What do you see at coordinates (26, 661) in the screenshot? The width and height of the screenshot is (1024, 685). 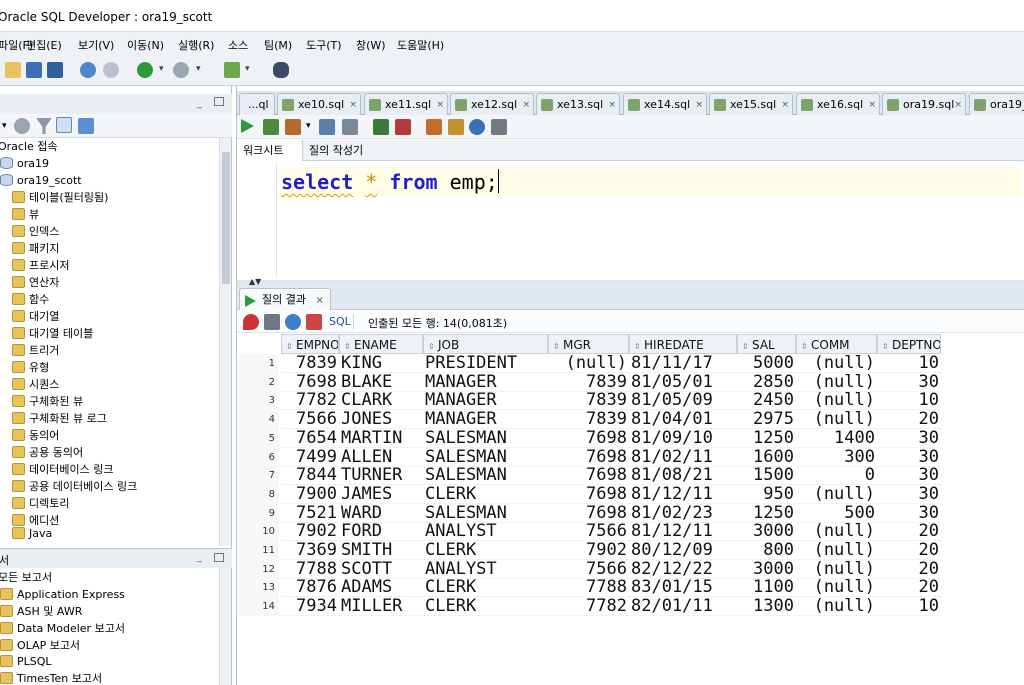 I see `report-item: PLSQL` at bounding box center [26, 661].